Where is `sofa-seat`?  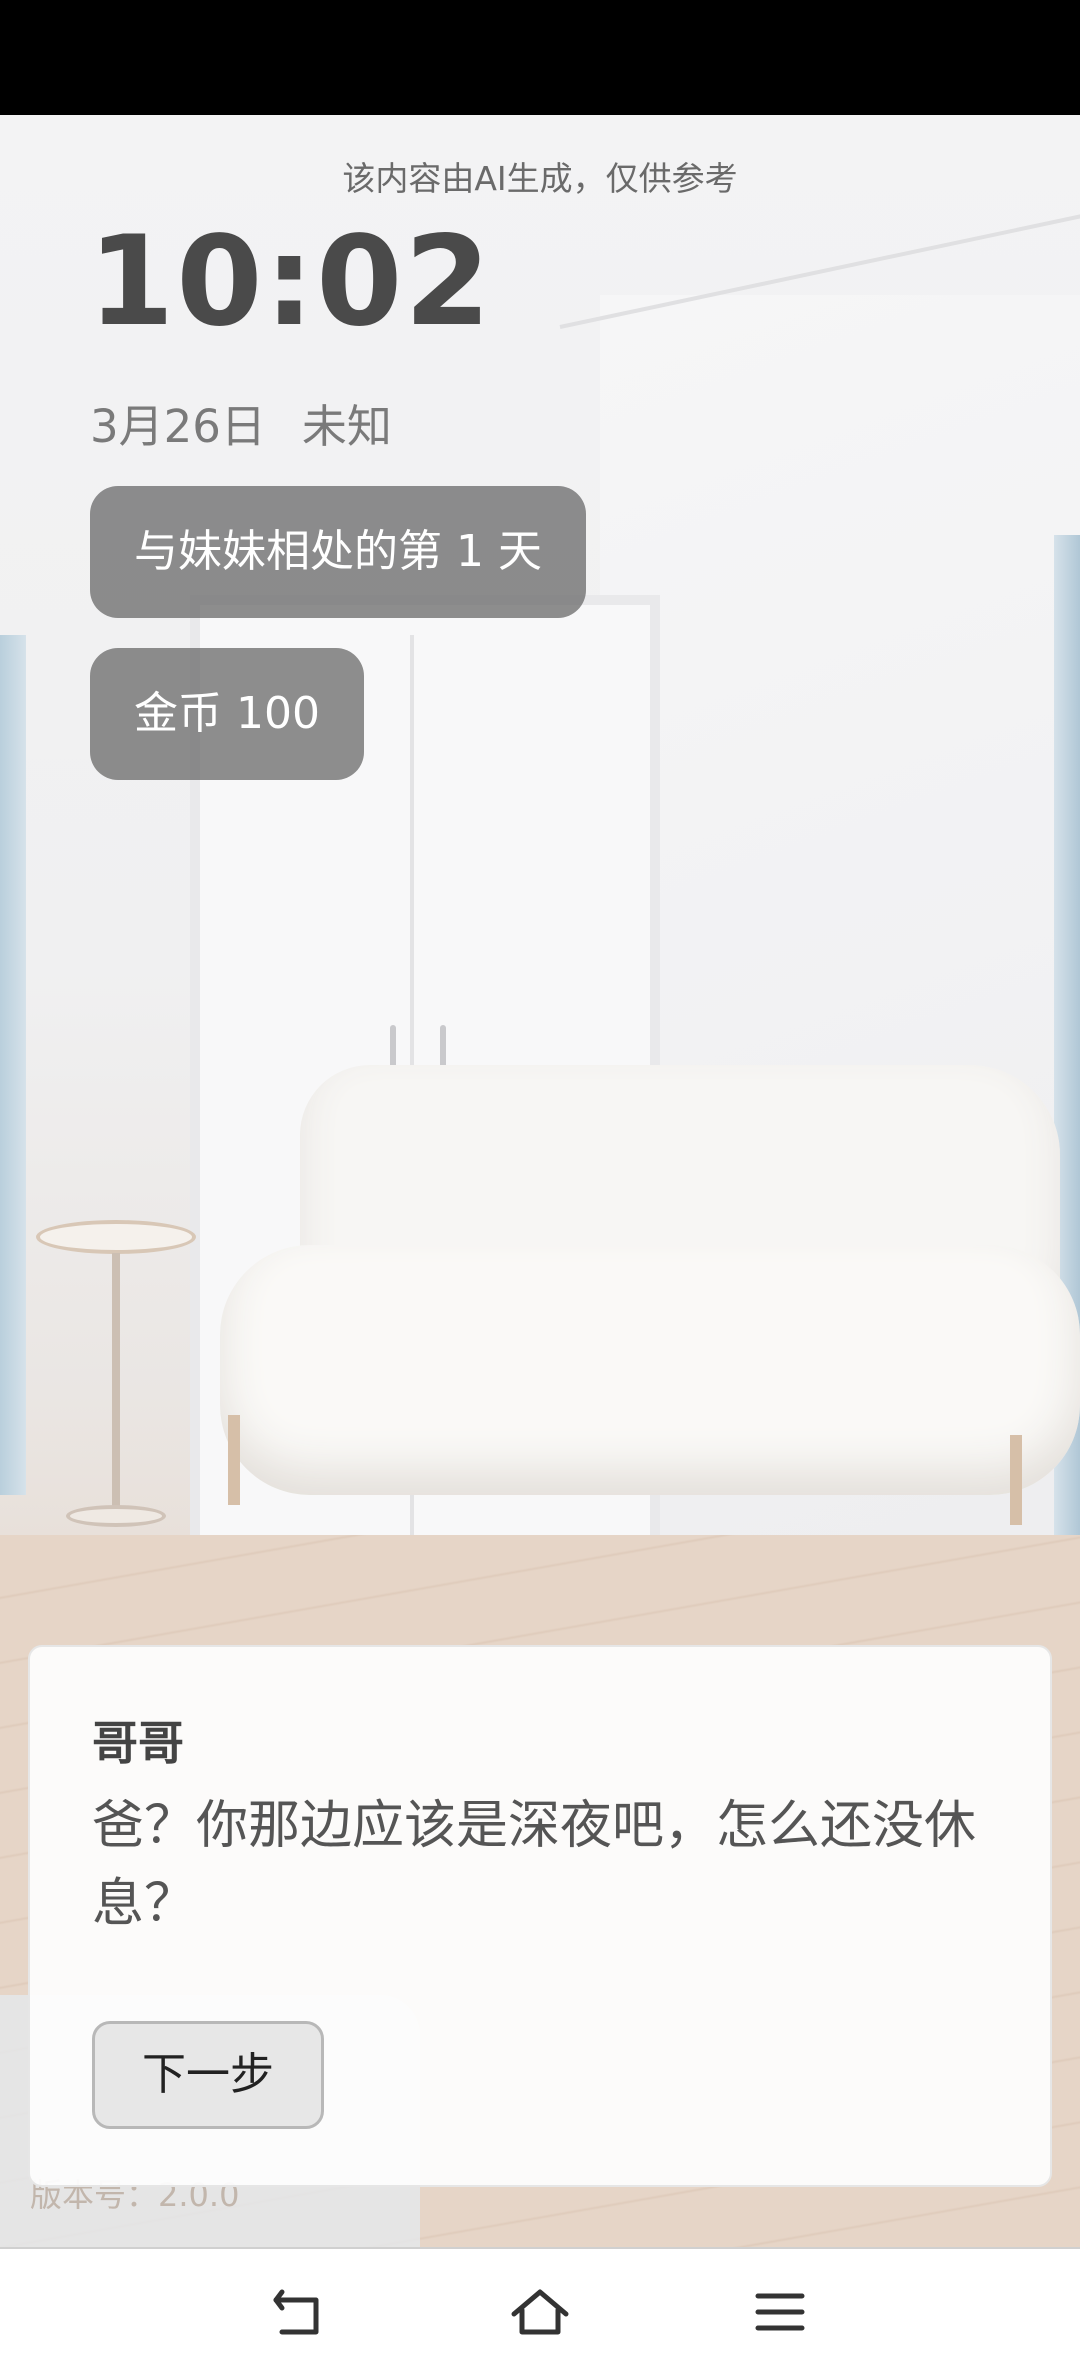
sofa-seat is located at coordinates (650, 1370).